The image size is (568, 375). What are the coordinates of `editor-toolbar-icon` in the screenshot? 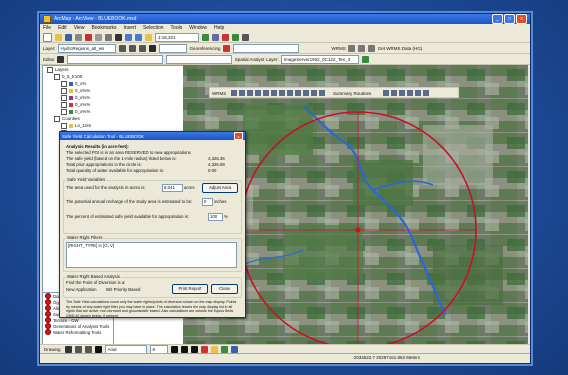 It's located at (205, 37).